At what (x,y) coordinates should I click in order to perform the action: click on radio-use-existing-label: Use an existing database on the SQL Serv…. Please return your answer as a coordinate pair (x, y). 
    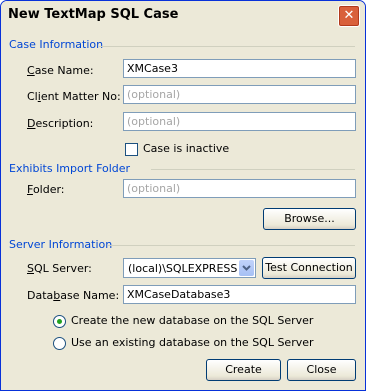
    Looking at the image, I should click on (192, 342).